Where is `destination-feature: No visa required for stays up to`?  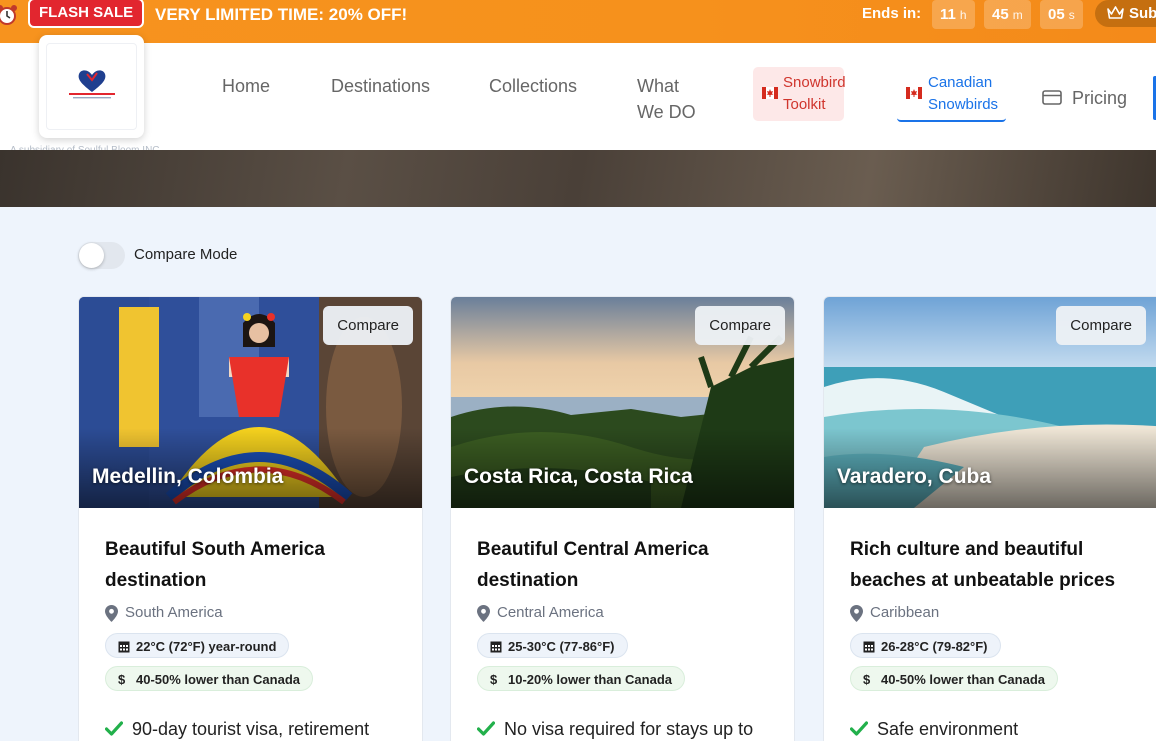 destination-feature: No visa required for stays up to is located at coordinates (615, 729).